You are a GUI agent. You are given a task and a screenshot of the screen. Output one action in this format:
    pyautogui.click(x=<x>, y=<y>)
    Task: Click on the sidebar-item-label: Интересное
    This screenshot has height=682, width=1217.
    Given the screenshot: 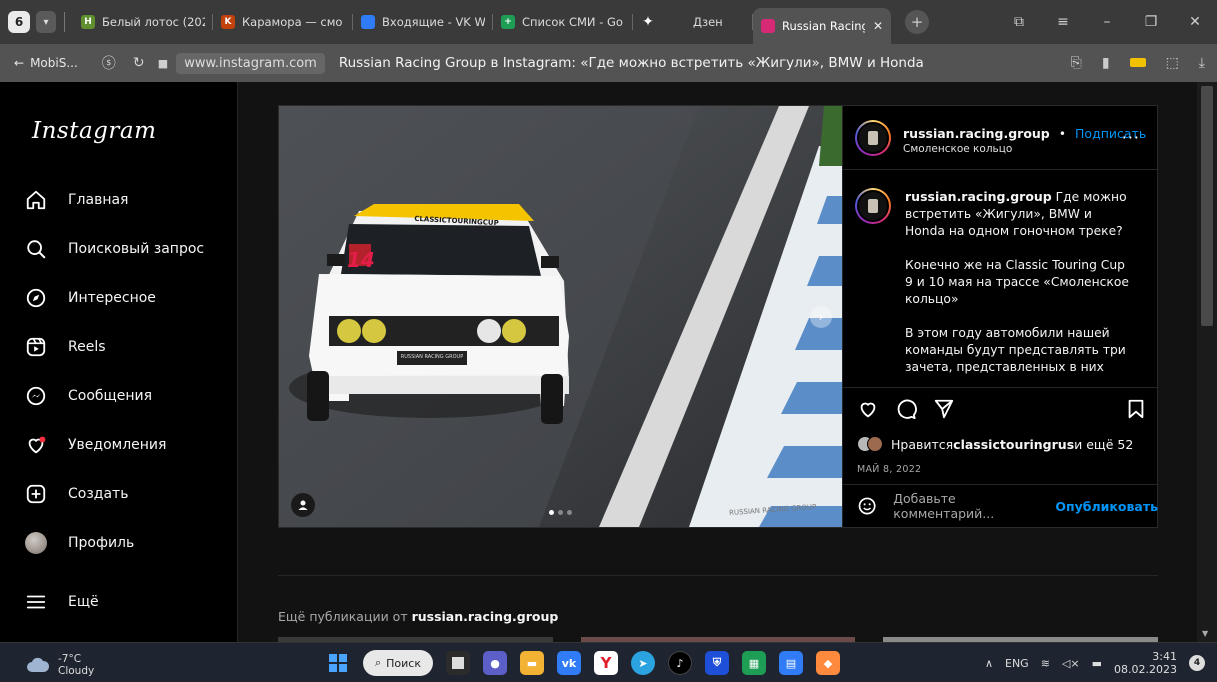 What is the action you would take?
    pyautogui.click(x=112, y=298)
    